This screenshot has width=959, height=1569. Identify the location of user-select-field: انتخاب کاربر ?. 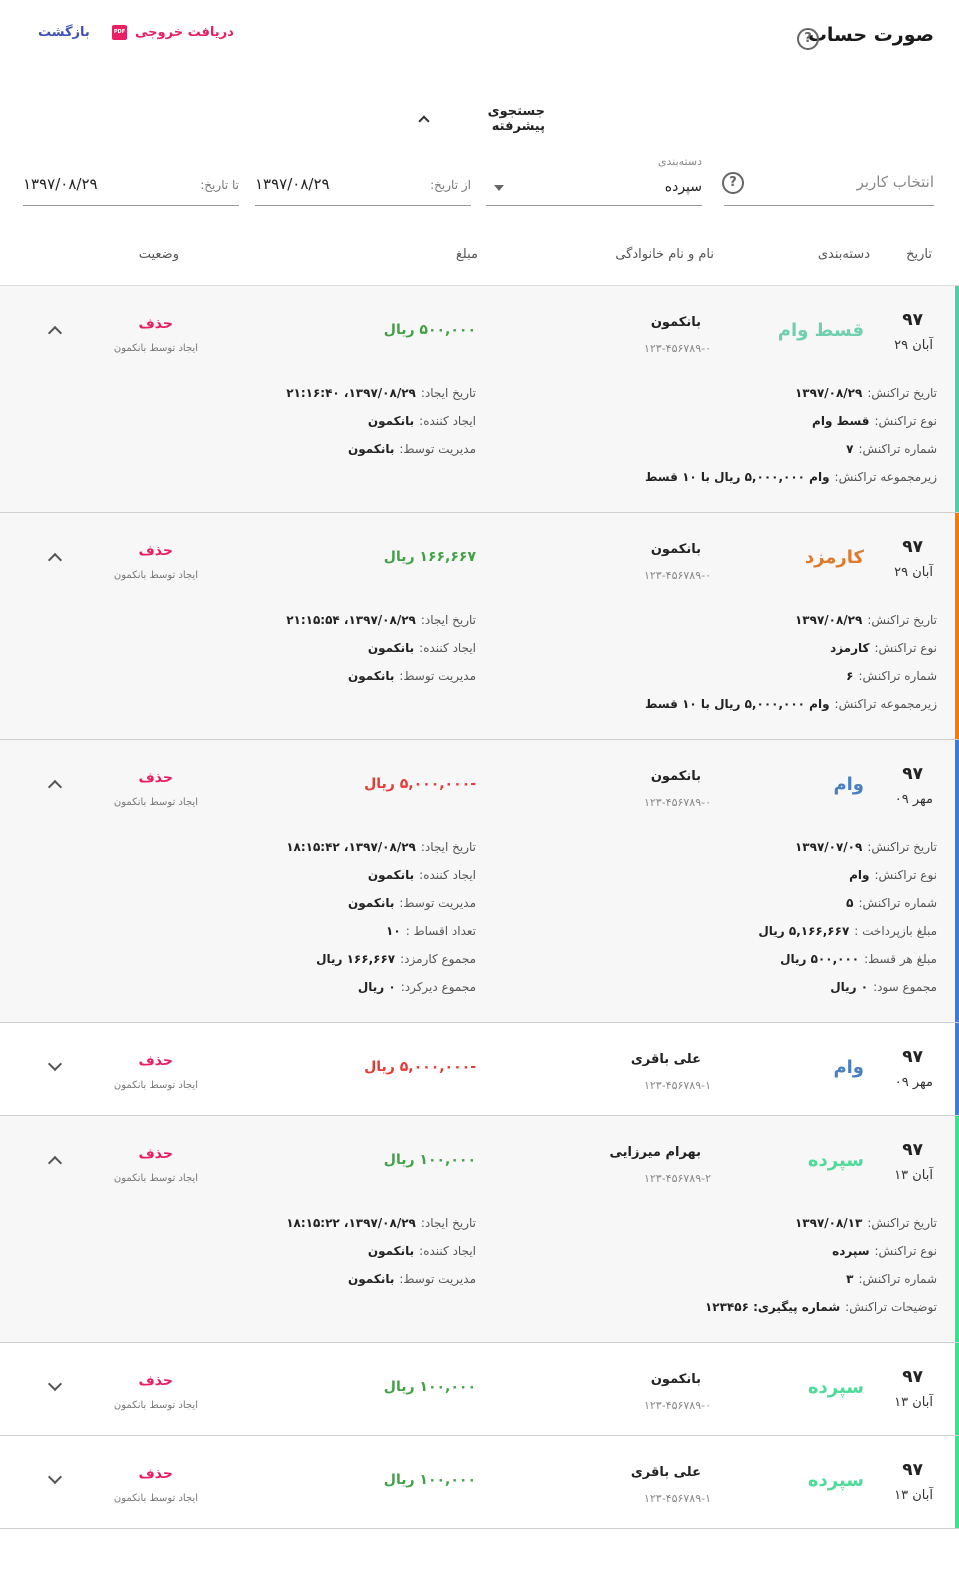
(828, 178).